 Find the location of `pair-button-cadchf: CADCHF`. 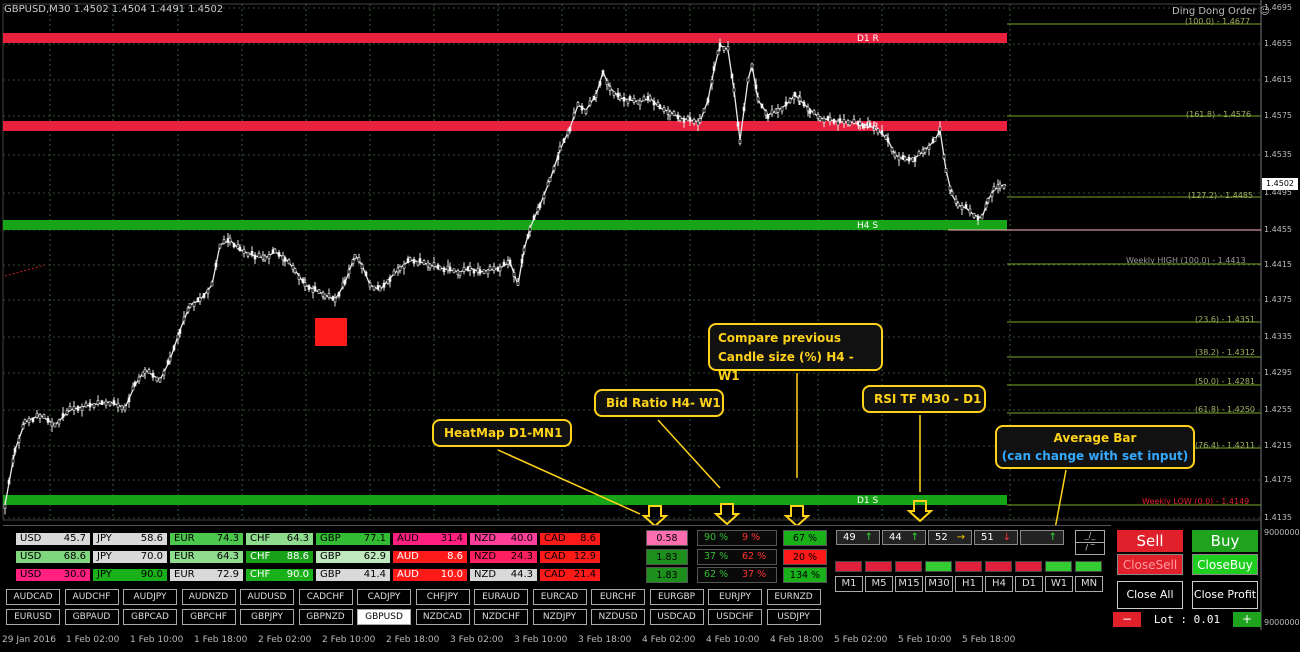

pair-button-cadchf: CADCHF is located at coordinates (325, 597).